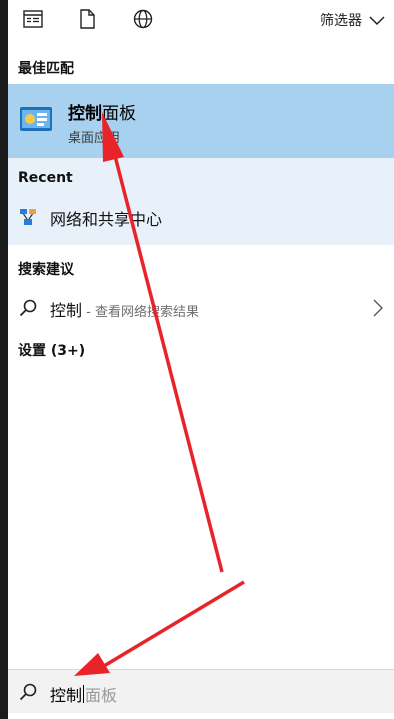  What do you see at coordinates (66, 695) in the screenshot?
I see `search-typed-text: 控制` at bounding box center [66, 695].